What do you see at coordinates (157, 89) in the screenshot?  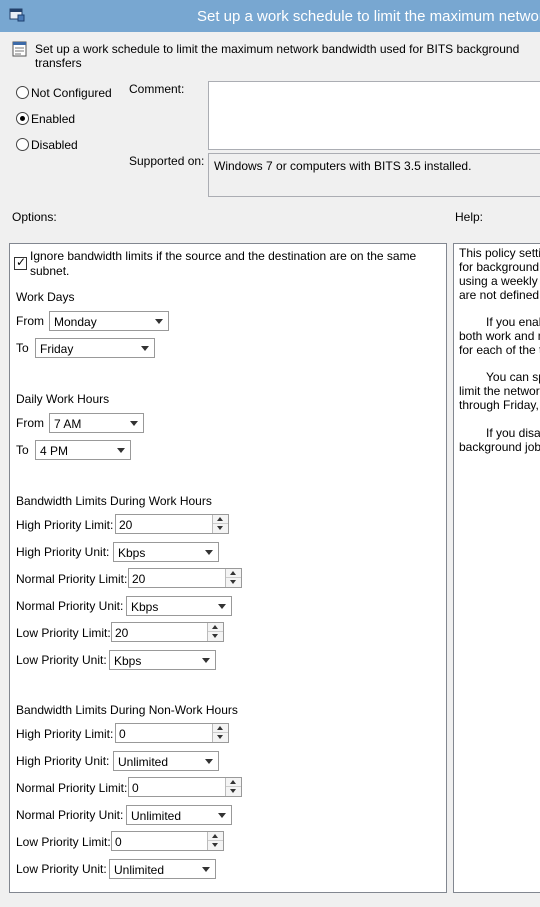 I see `comment-label: Comment:` at bounding box center [157, 89].